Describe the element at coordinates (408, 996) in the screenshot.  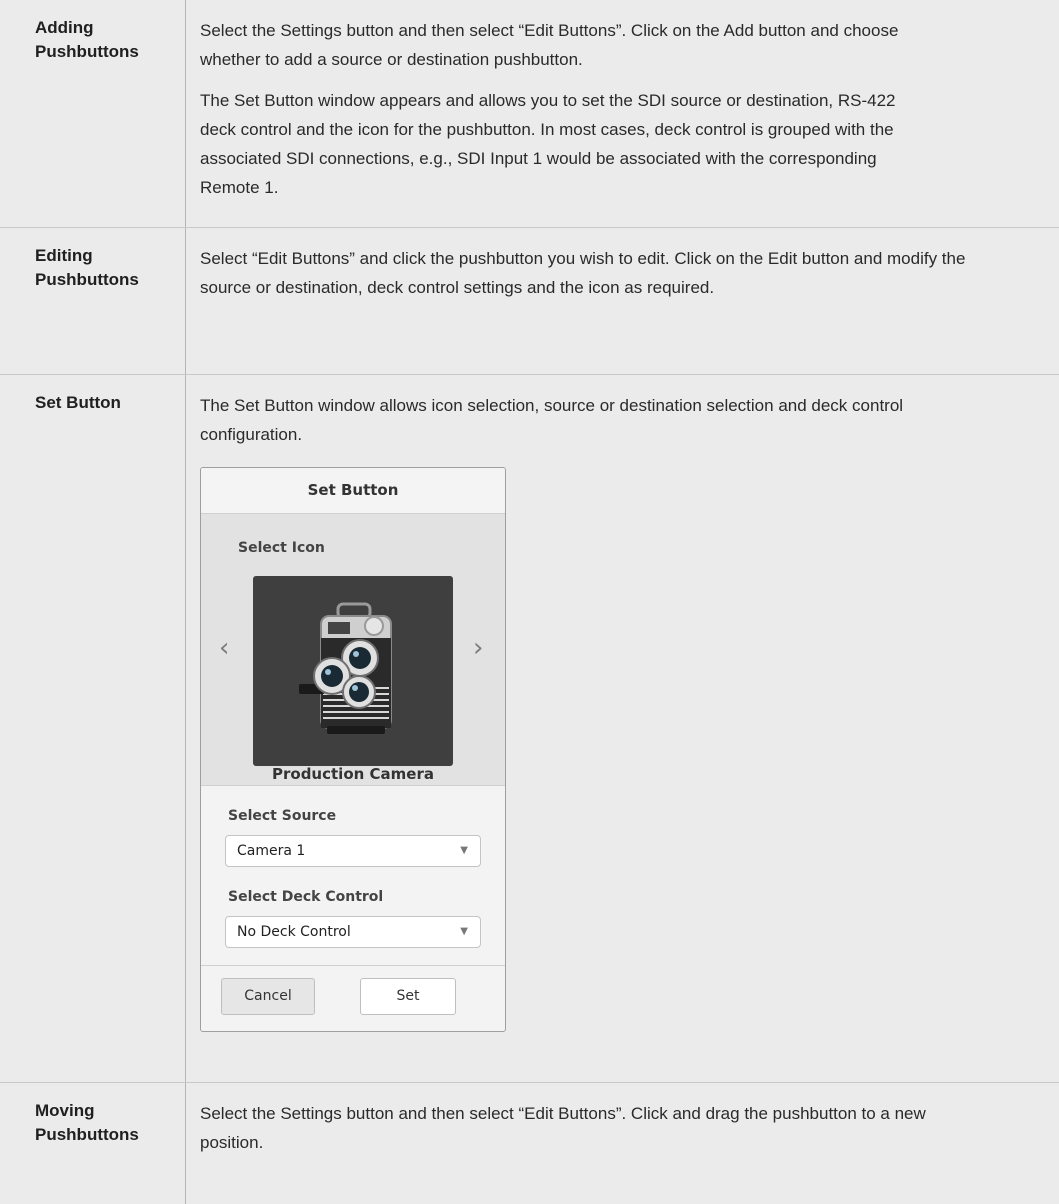
I see `set-button: Set` at that location.